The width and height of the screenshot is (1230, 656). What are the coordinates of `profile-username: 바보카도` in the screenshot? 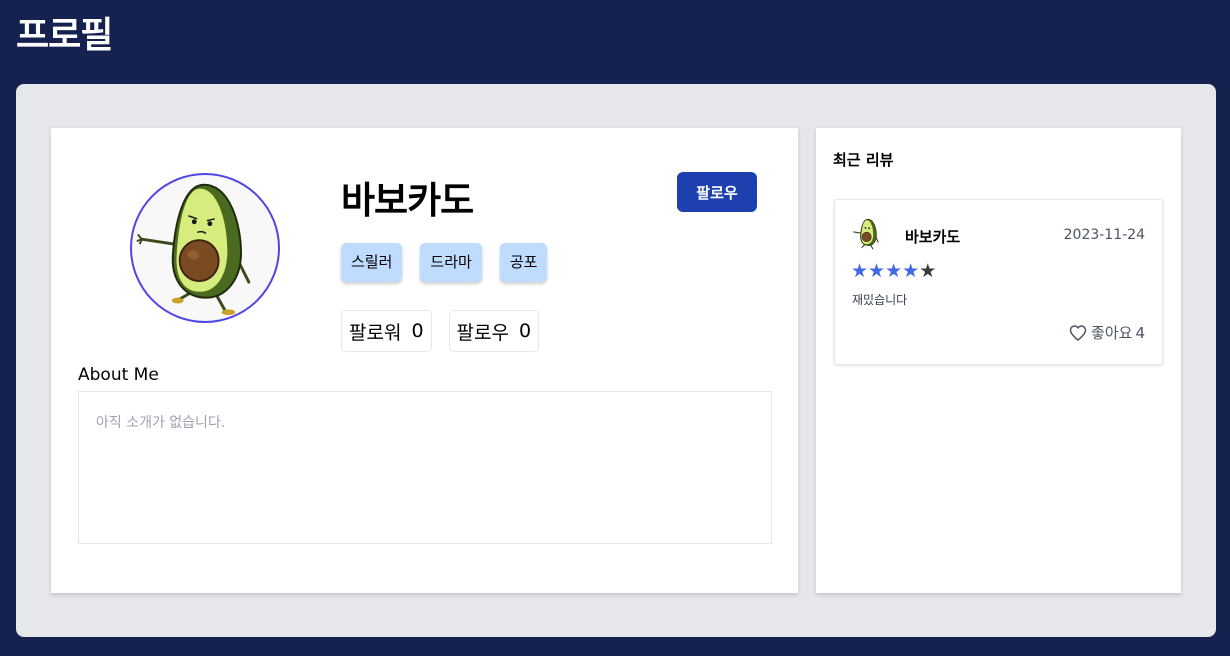 It's located at (407, 200).